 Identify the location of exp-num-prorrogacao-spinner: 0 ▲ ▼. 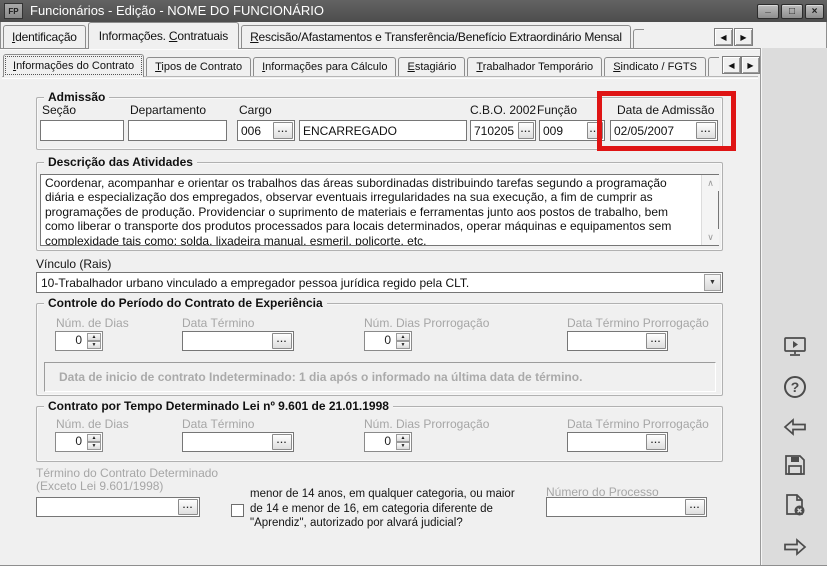
(388, 341).